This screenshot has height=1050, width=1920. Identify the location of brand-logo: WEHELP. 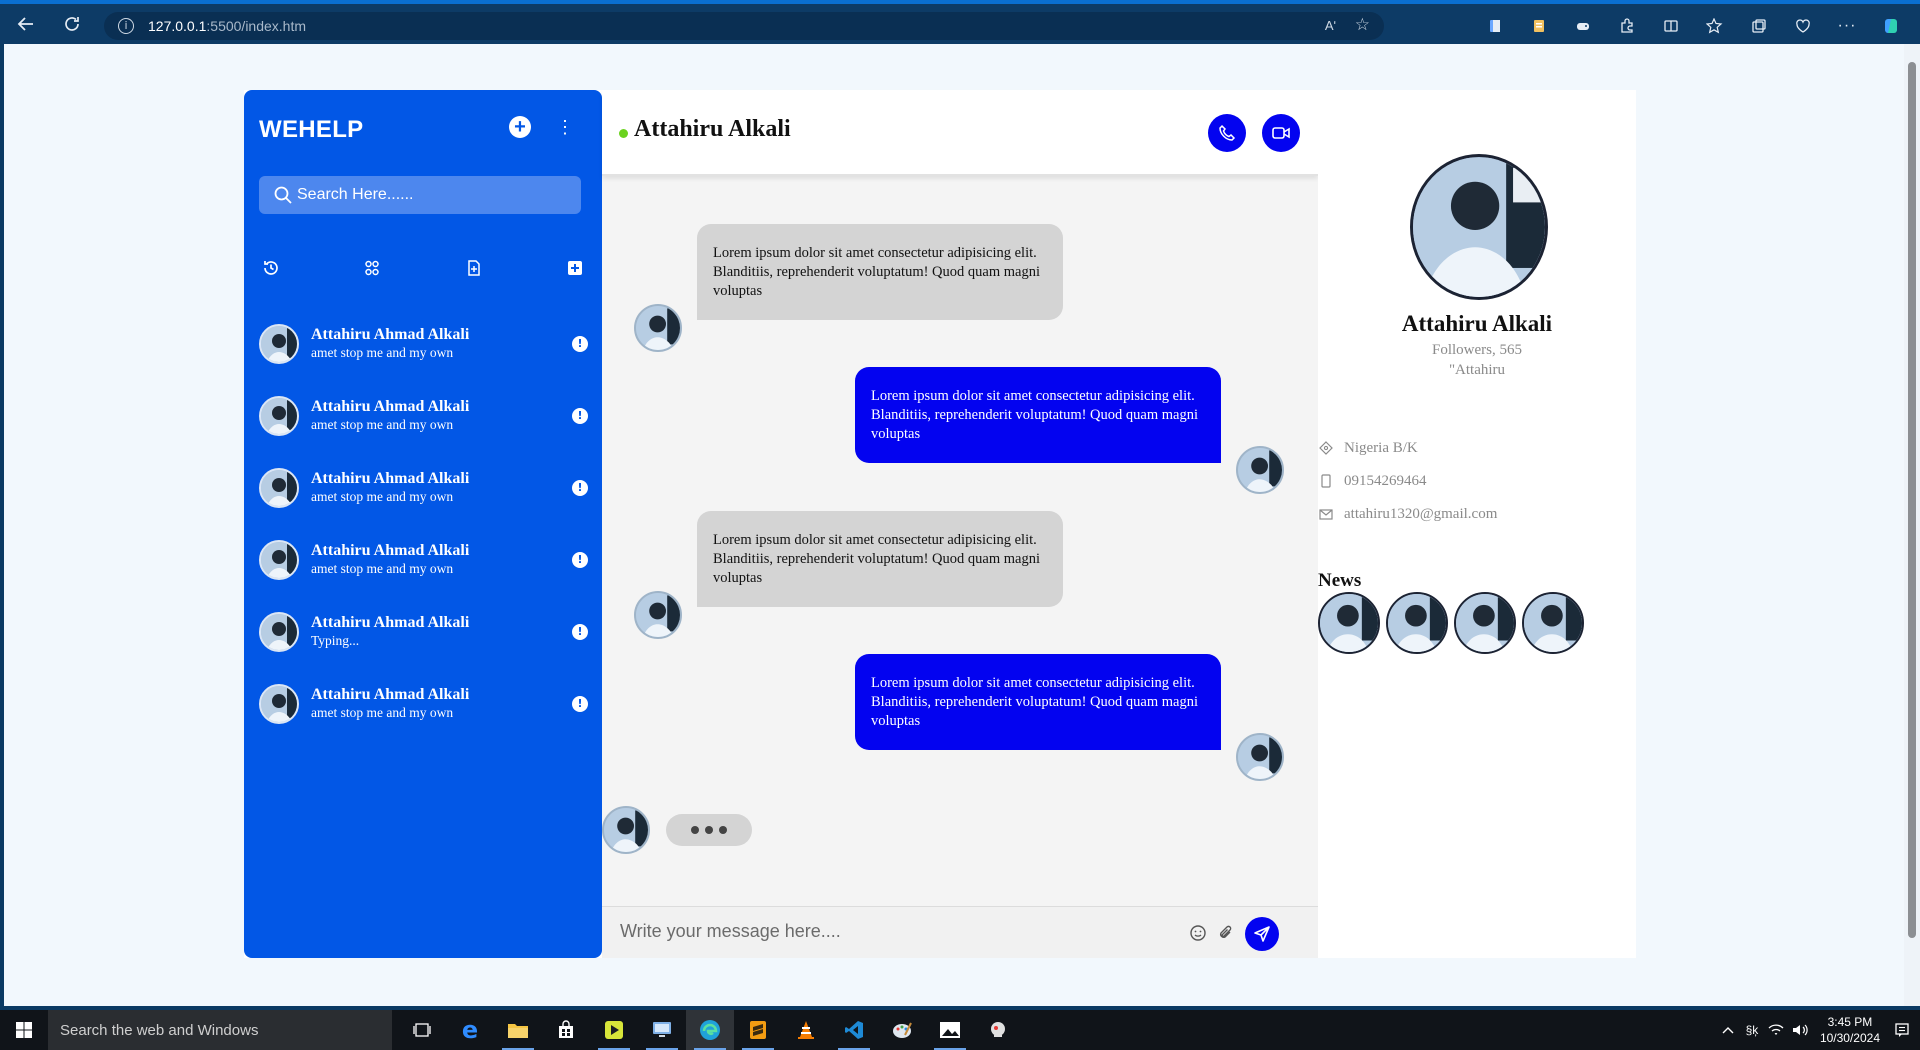
(311, 129).